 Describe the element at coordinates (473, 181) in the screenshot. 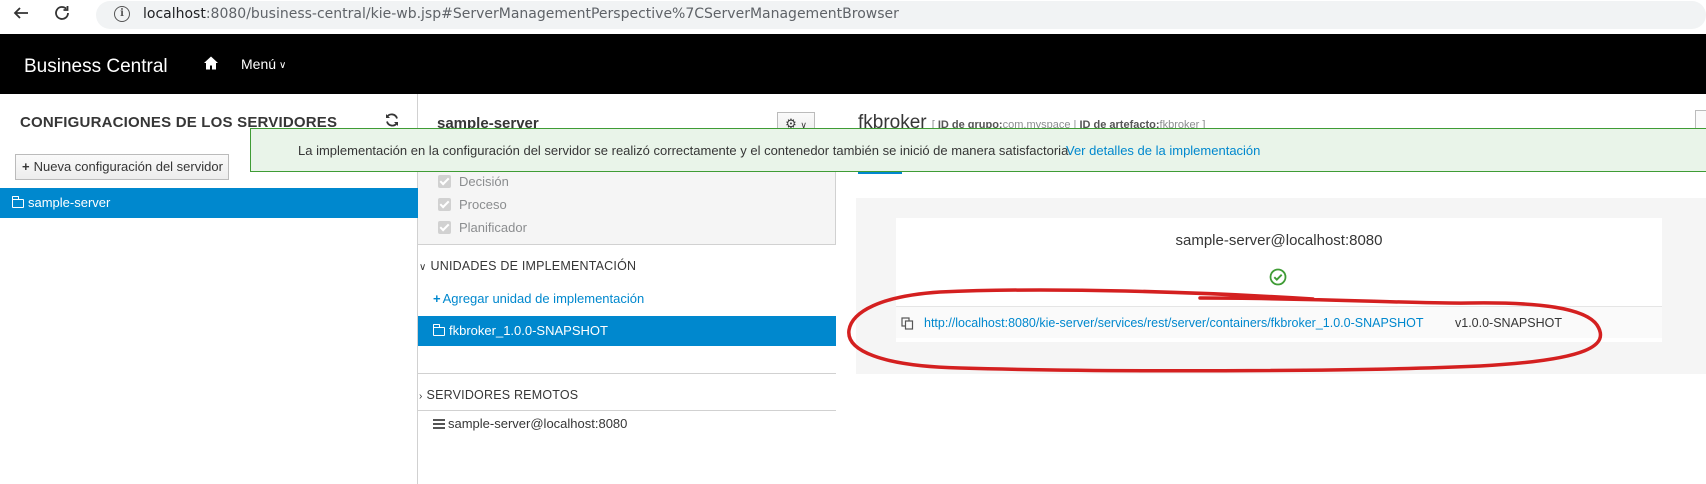

I see `capability-checkbox: Decisión` at that location.